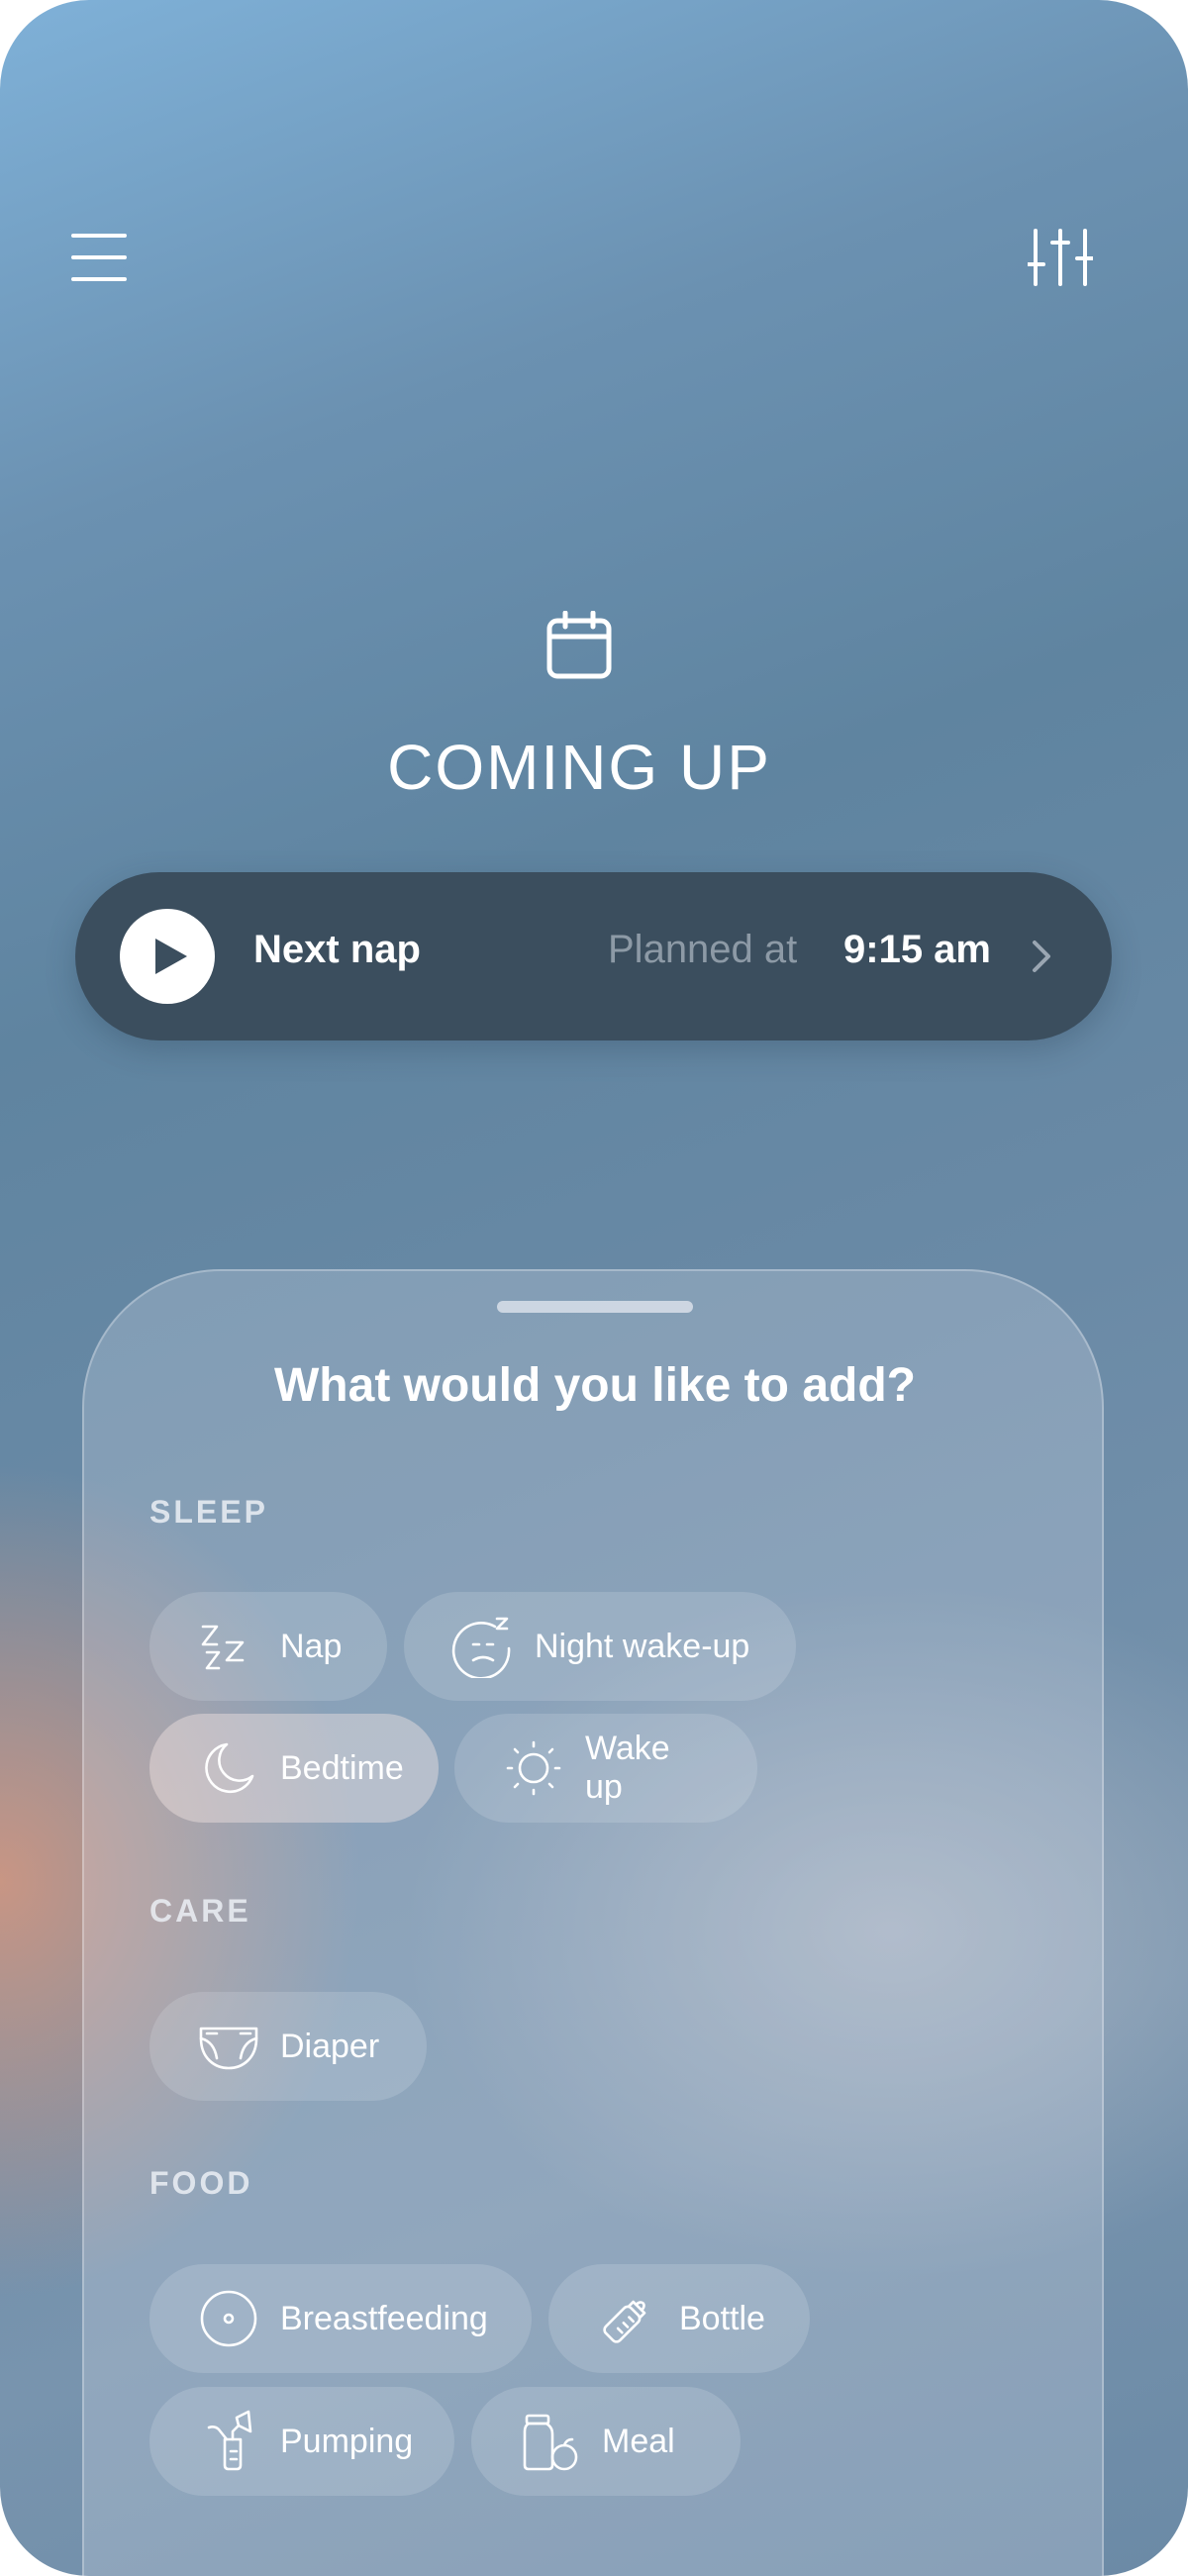 Image resolution: width=1188 pixels, height=2576 pixels. Describe the element at coordinates (268, 1647) in the screenshot. I see `chip-nap: Nap` at that location.